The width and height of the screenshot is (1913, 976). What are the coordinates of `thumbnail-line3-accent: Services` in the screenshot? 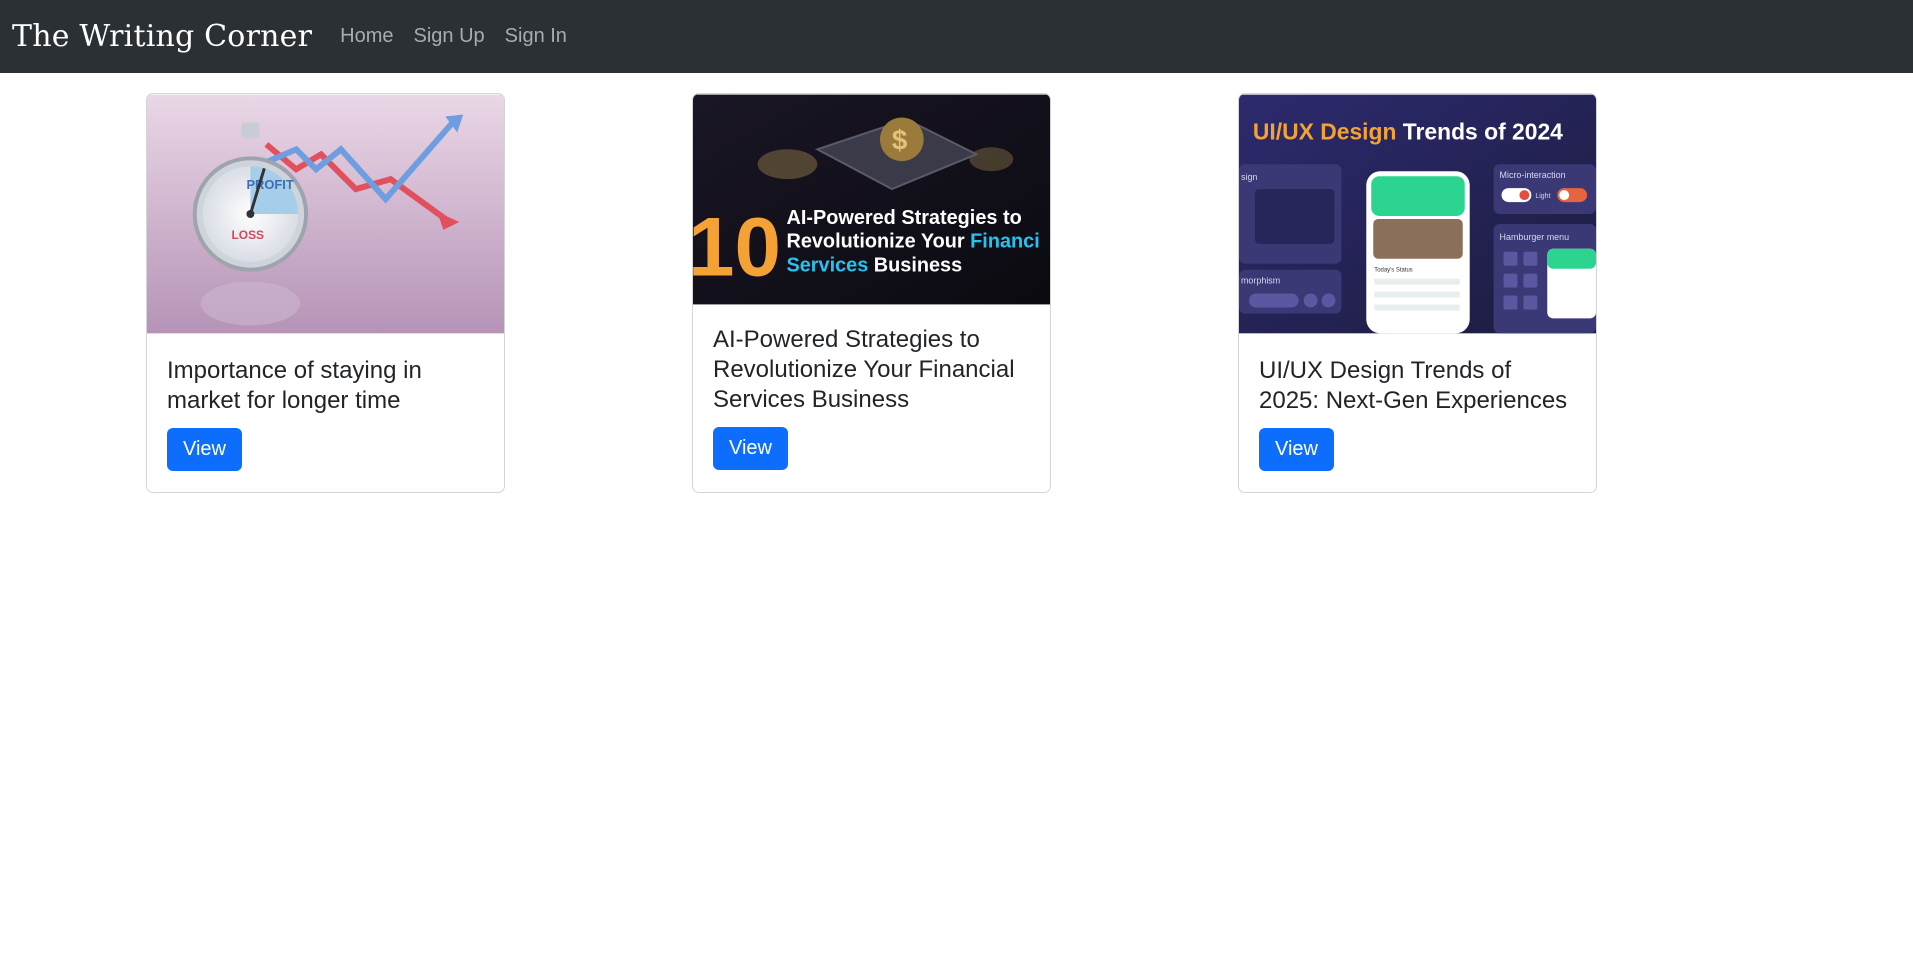 It's located at (827, 266).